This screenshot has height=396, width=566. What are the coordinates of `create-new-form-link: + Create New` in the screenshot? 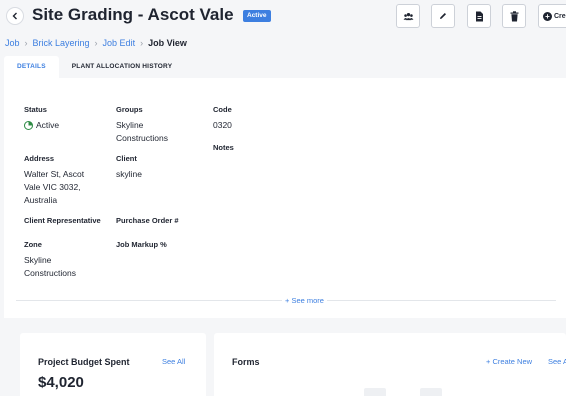 It's located at (509, 361).